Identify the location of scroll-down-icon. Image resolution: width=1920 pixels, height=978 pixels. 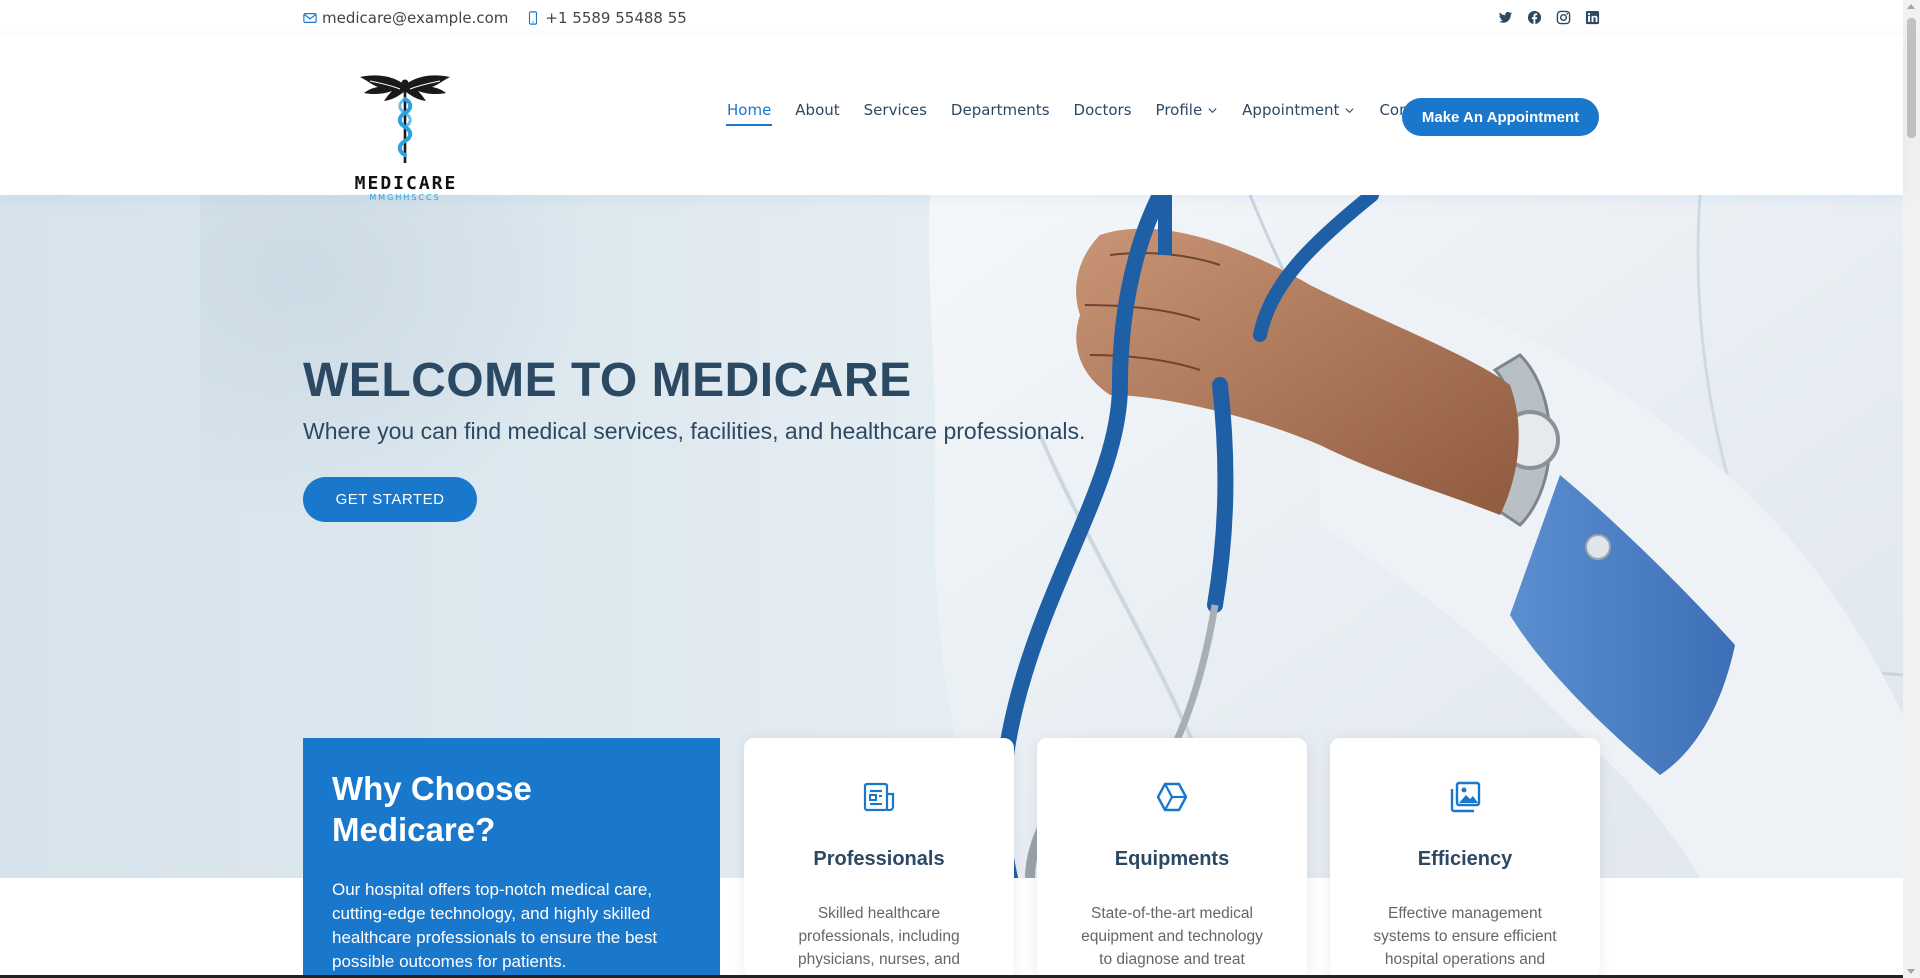
(1911, 971).